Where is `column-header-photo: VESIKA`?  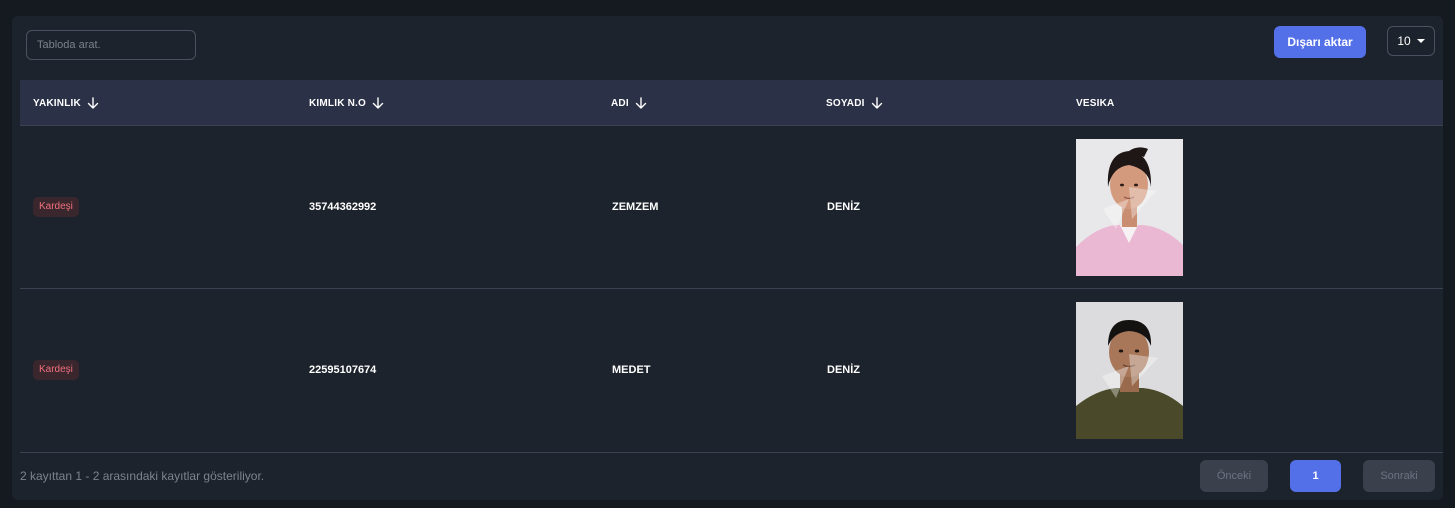
column-header-photo: VESIKA is located at coordinates (1095, 103).